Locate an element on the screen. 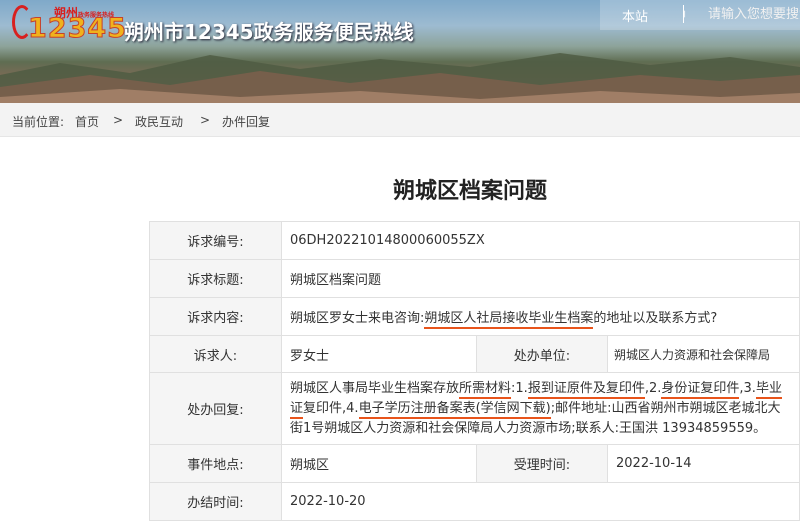 The image size is (800, 522). cursor-icon is located at coordinates (685, 14).